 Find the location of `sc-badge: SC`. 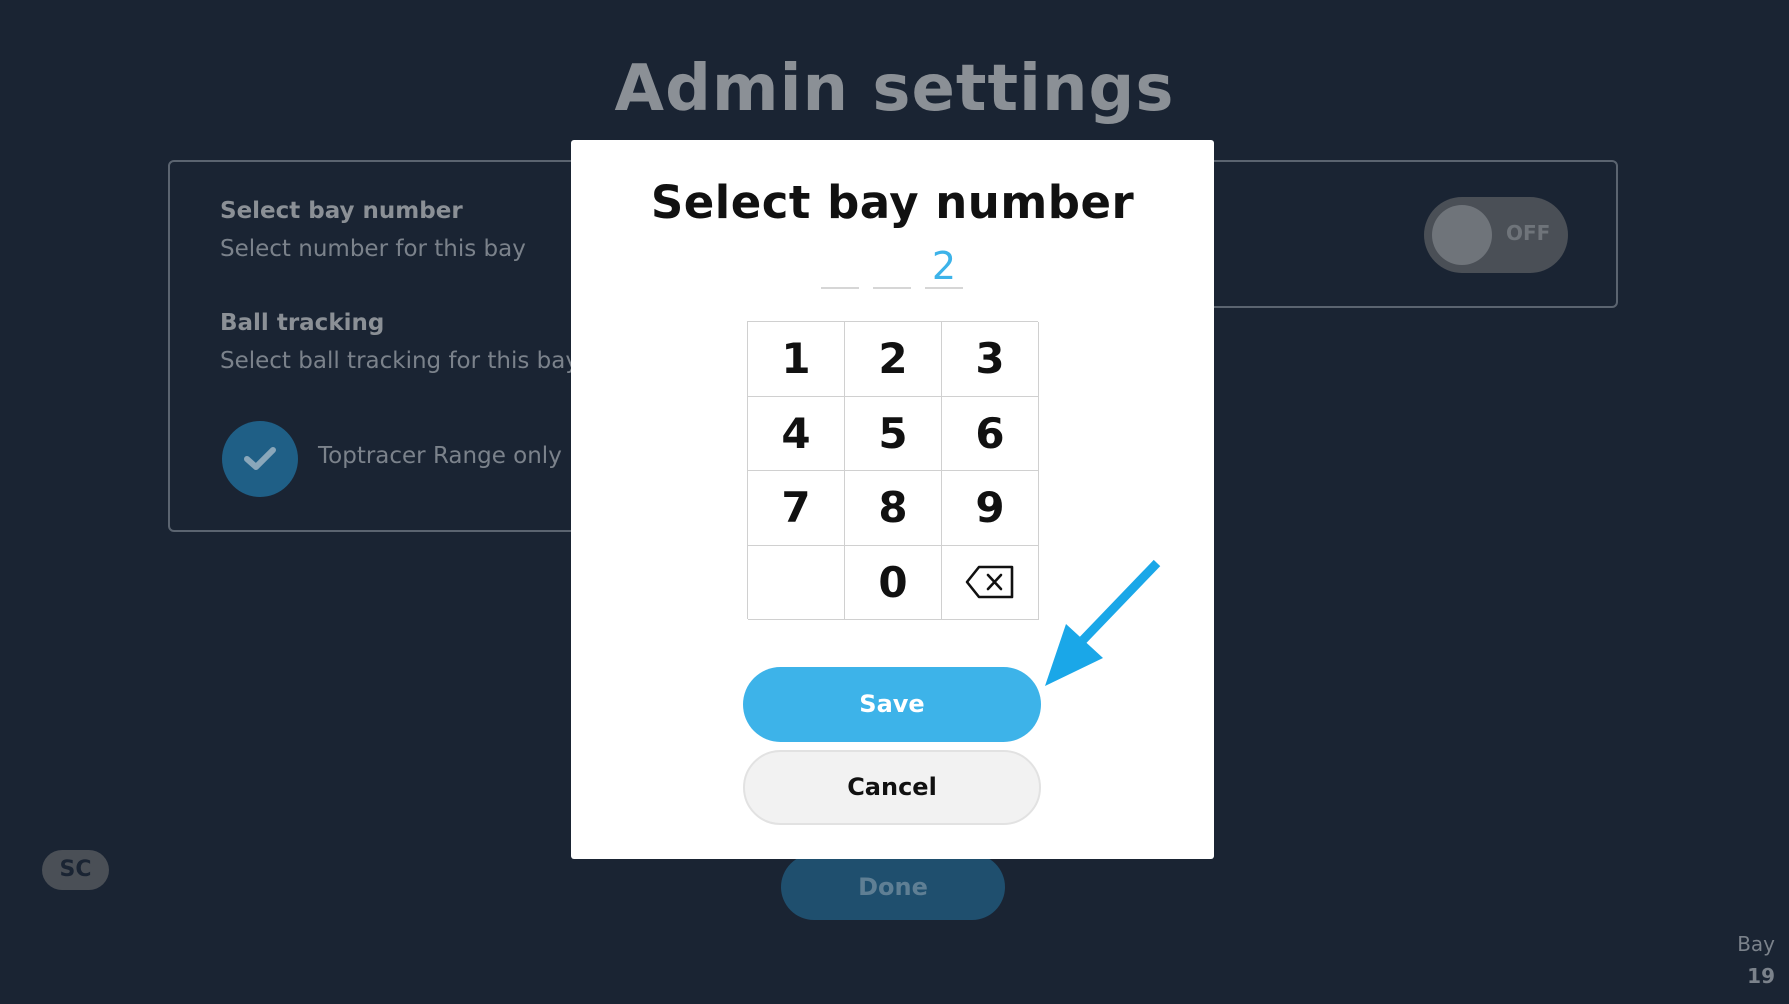

sc-badge: SC is located at coordinates (75, 870).